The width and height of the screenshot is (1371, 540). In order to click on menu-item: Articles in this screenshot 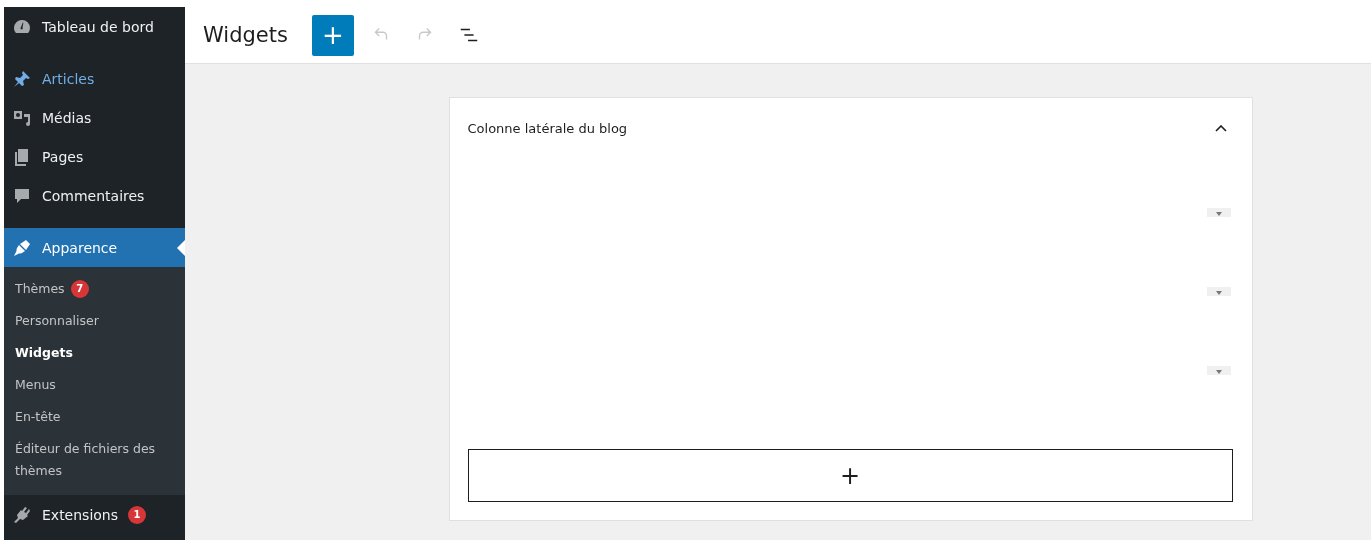, I will do `click(94, 78)`.